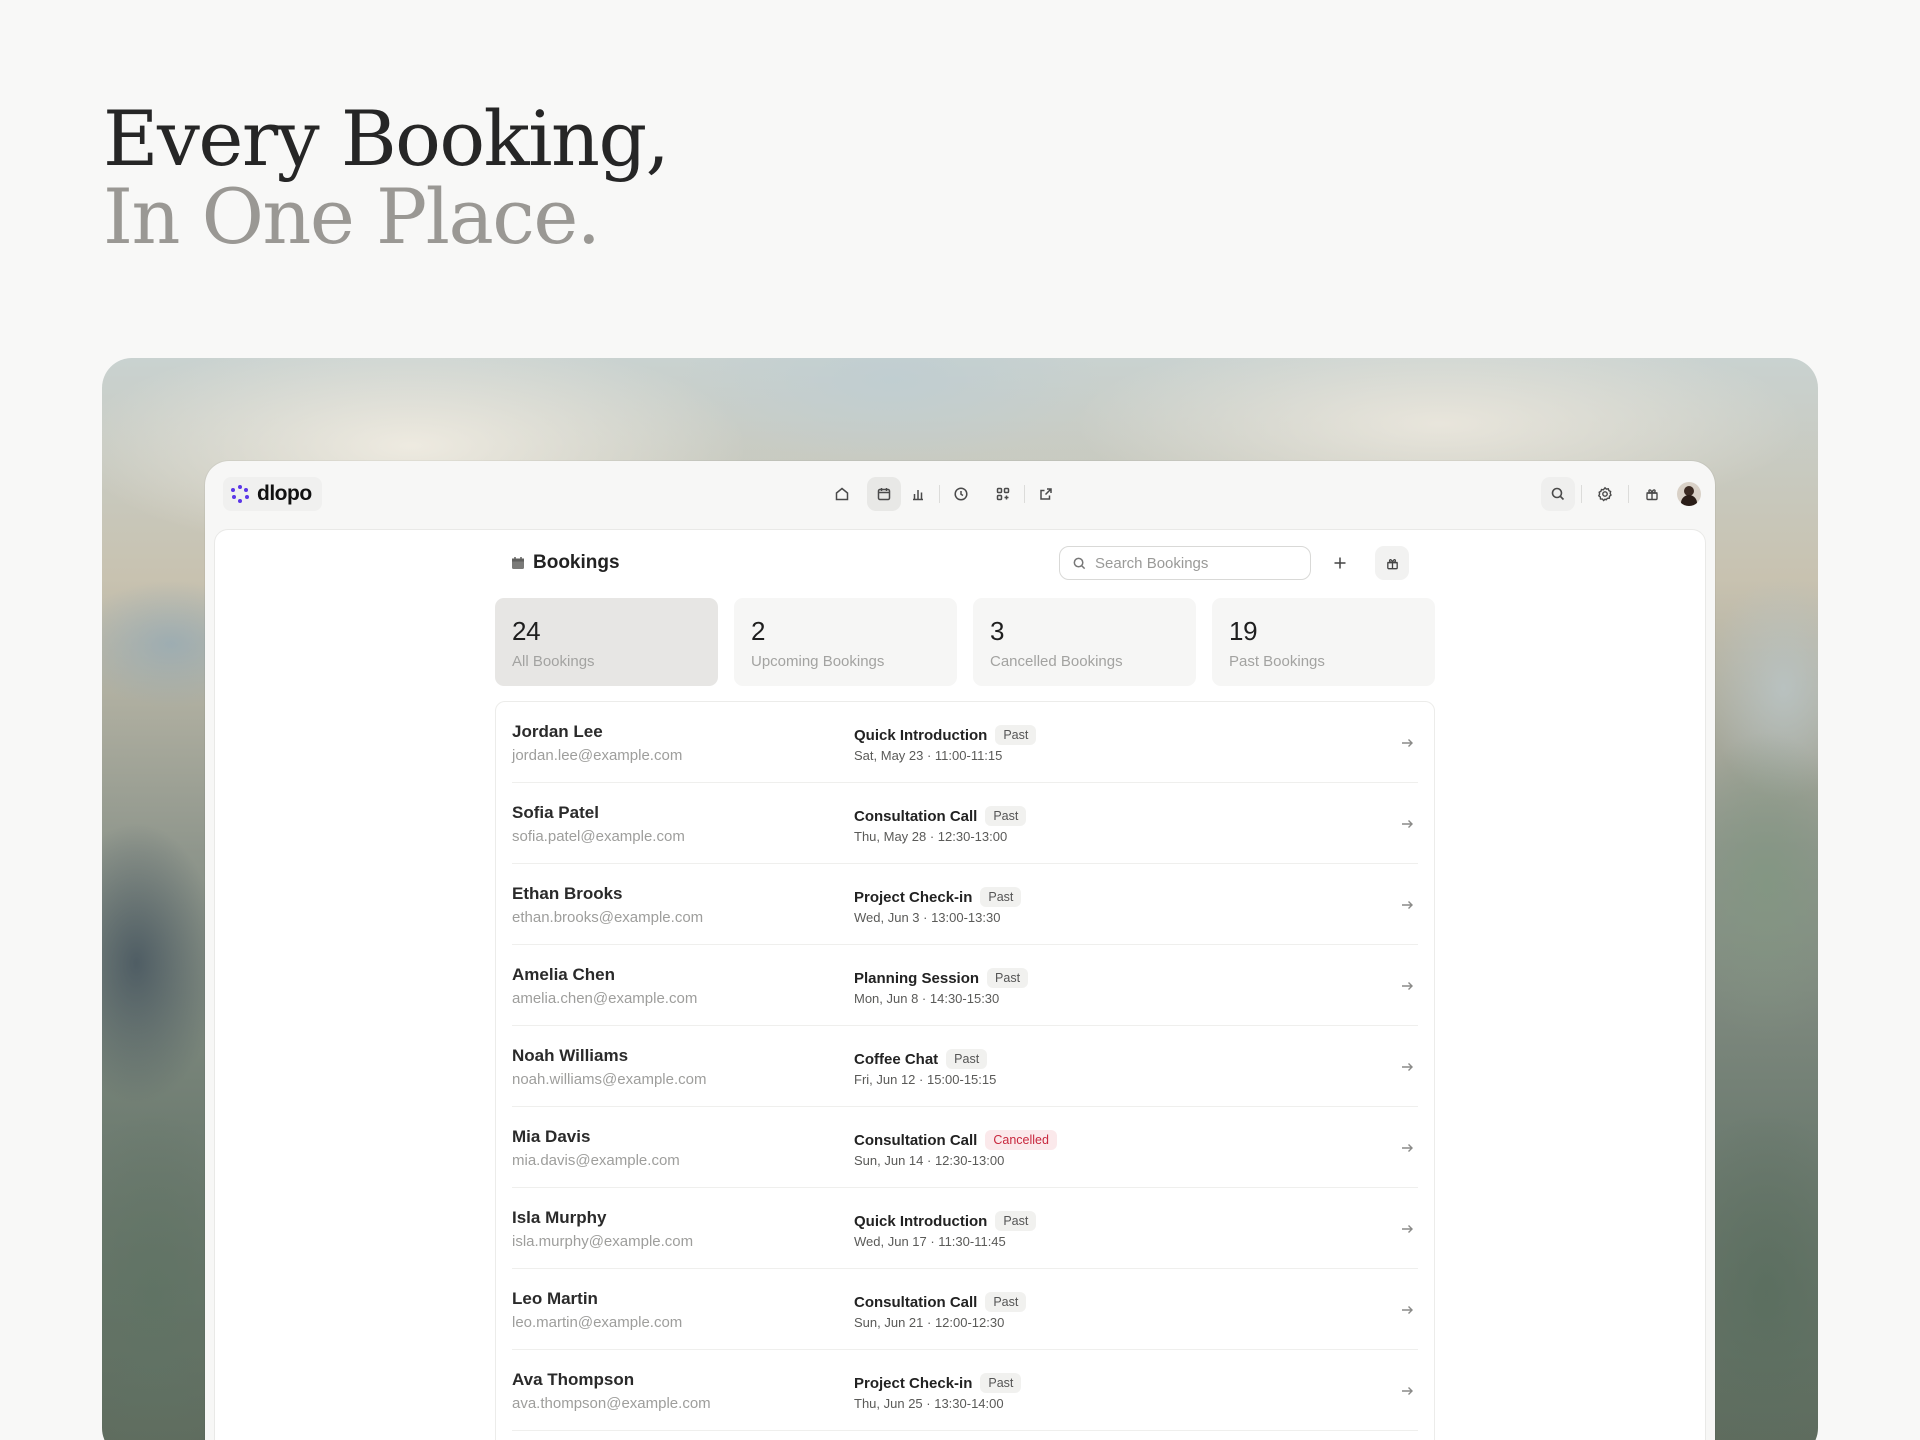 This screenshot has height=1440, width=1920. I want to click on attendee-name: Amelia Chen, so click(563, 974).